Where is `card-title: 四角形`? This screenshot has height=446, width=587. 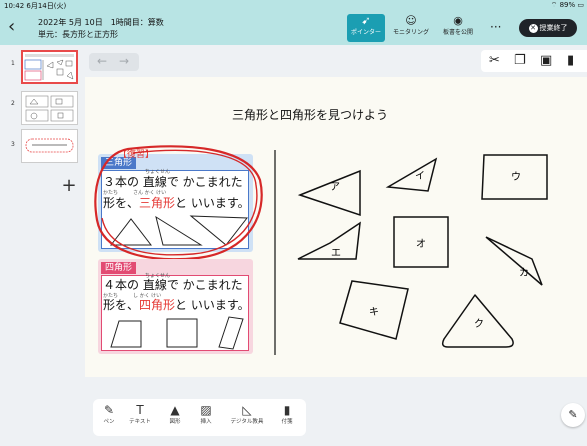 card-title: 四角形 is located at coordinates (119, 268).